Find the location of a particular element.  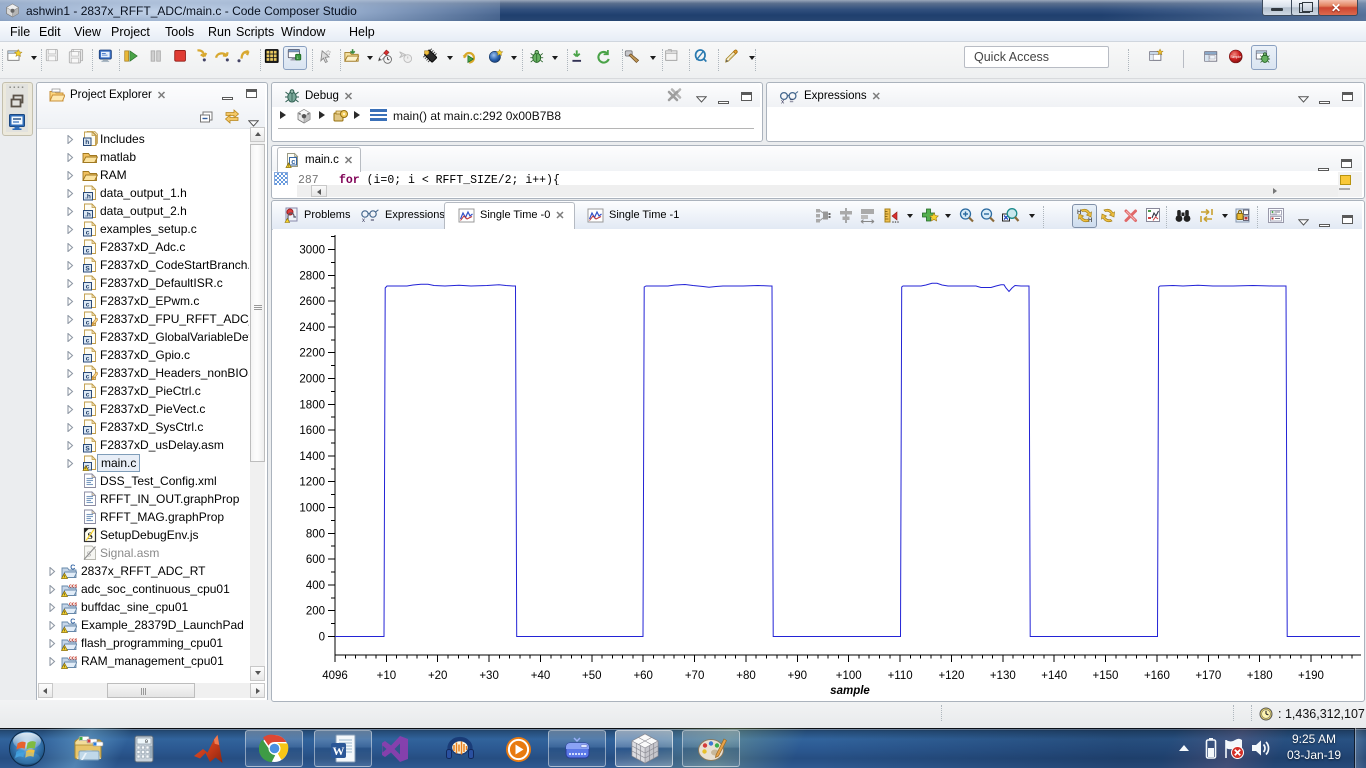

svg-text: 1600 is located at coordinates (312, 431).